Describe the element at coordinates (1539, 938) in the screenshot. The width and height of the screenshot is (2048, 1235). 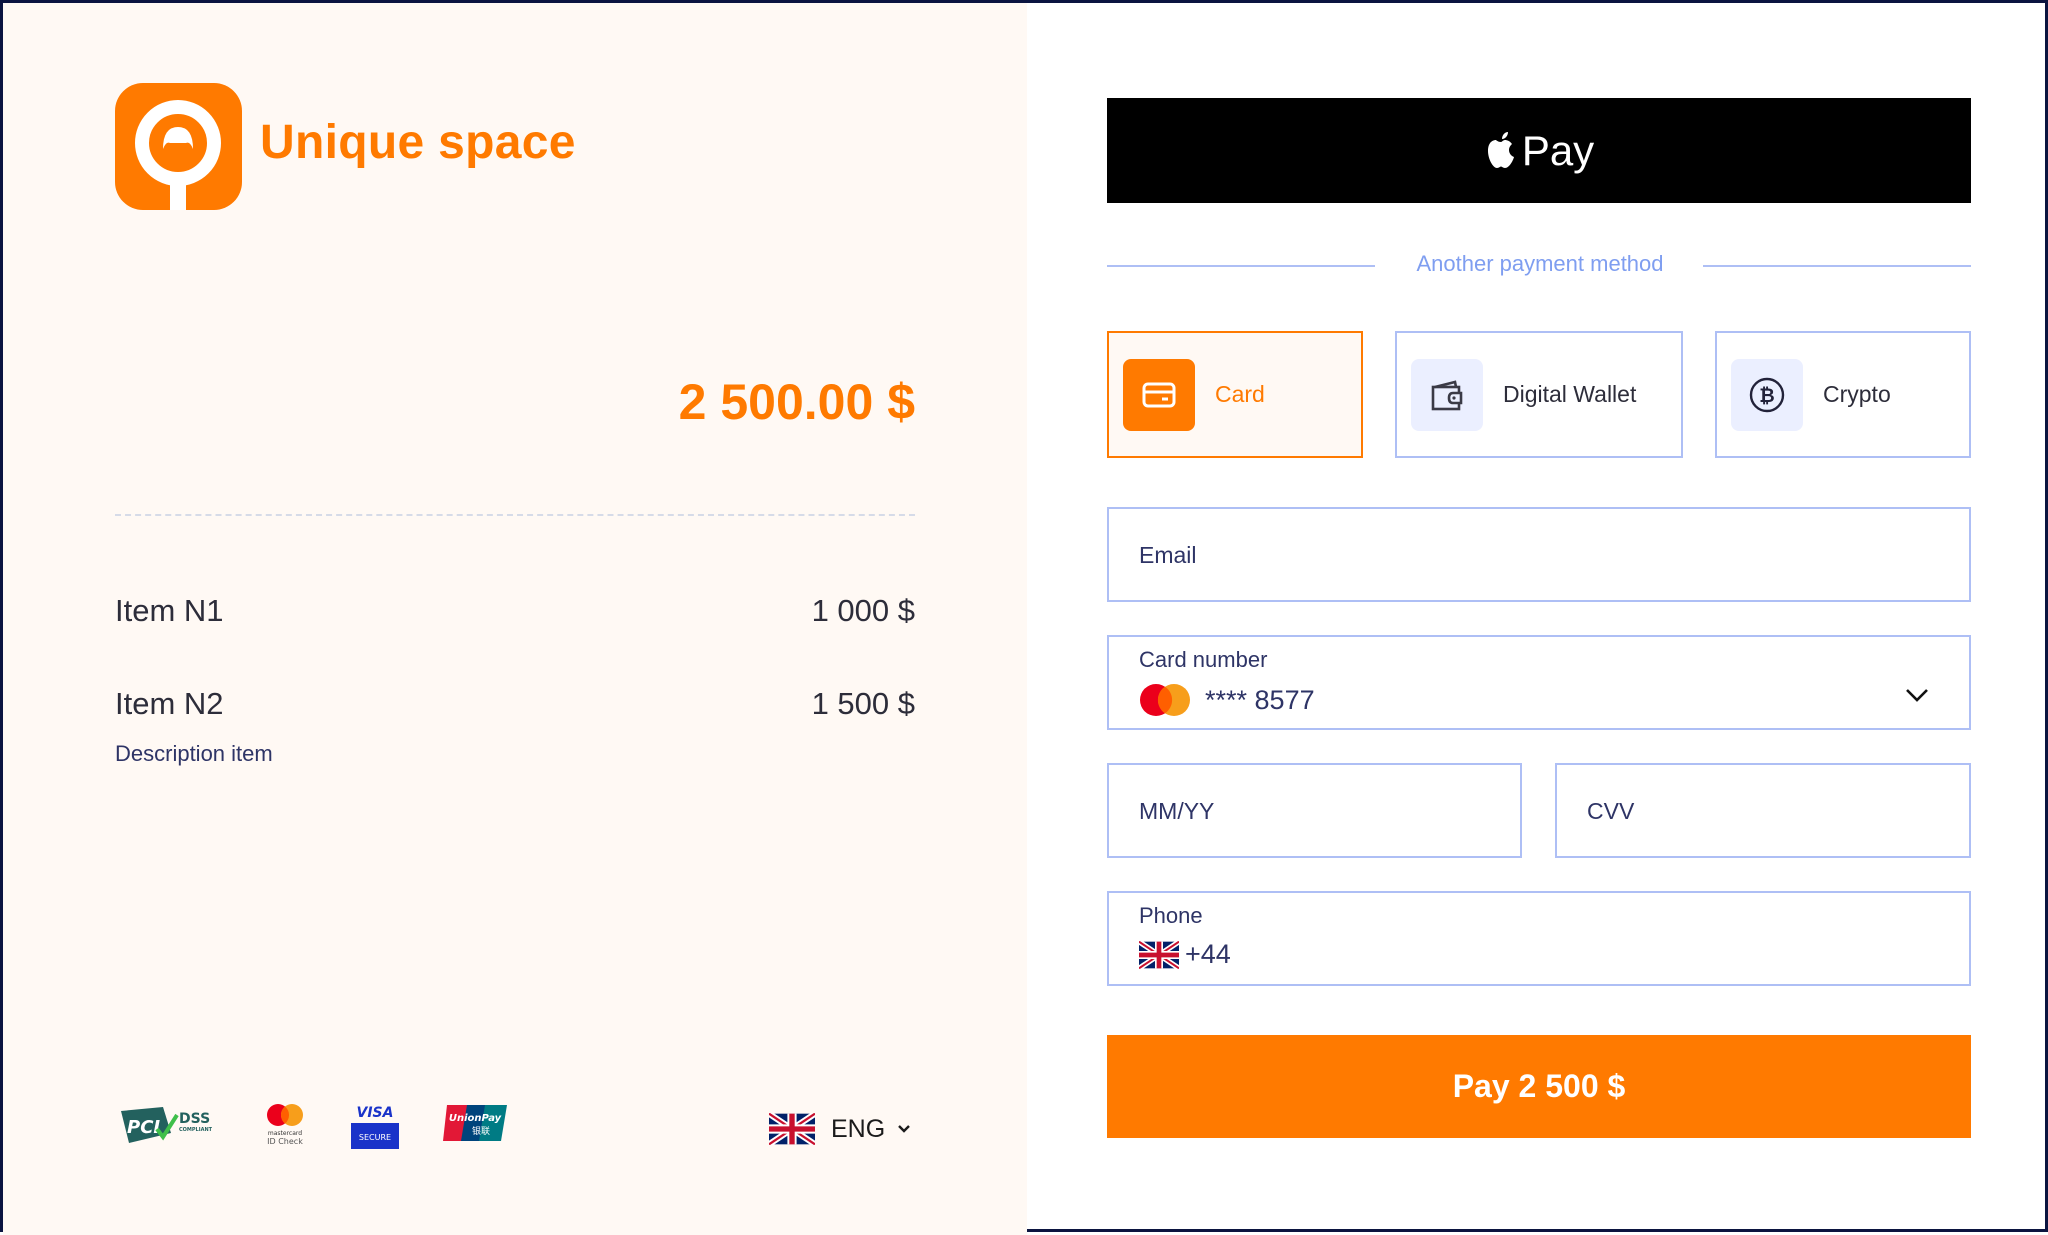
I see `phone-field: Phone +44` at that location.